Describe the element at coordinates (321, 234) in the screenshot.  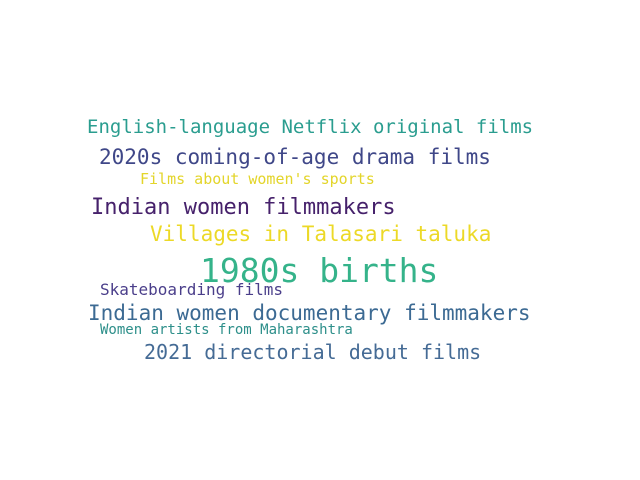
I see `word-villages-in-talasari-taluka: Villages in Talasari taluka` at that location.